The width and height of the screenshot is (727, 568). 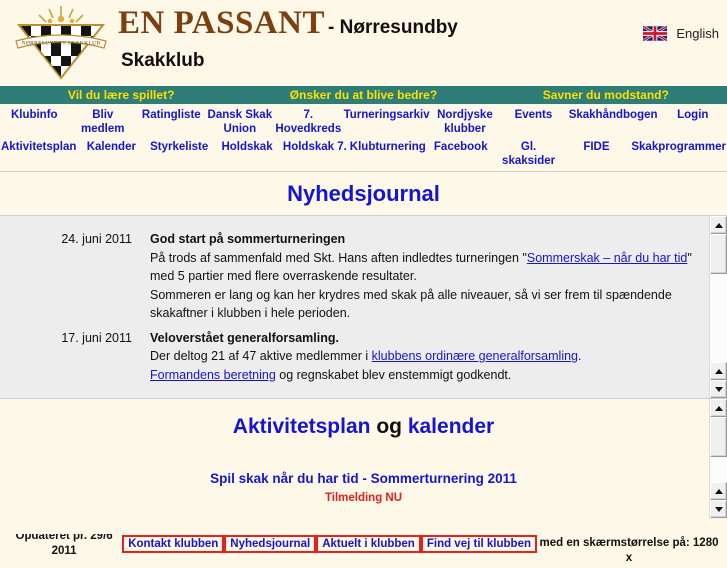 I want to click on footer-button-kontakt-klubben: Kontakt klubben, so click(x=173, y=543).